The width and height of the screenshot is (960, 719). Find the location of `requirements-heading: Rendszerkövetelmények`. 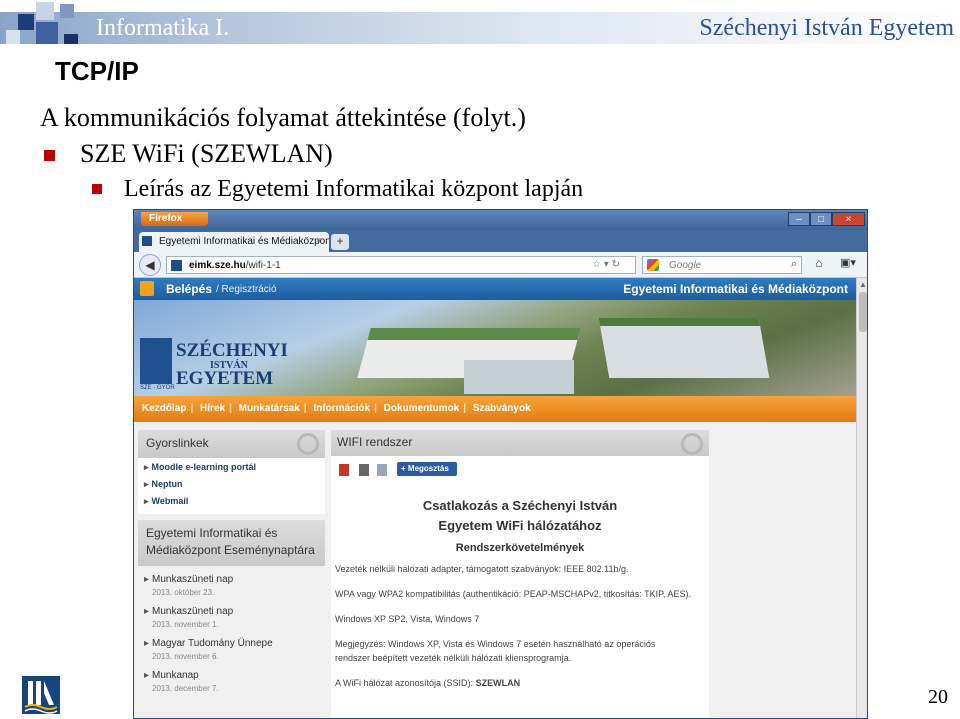

requirements-heading: Rendszerkövetelmények is located at coordinates (520, 548).